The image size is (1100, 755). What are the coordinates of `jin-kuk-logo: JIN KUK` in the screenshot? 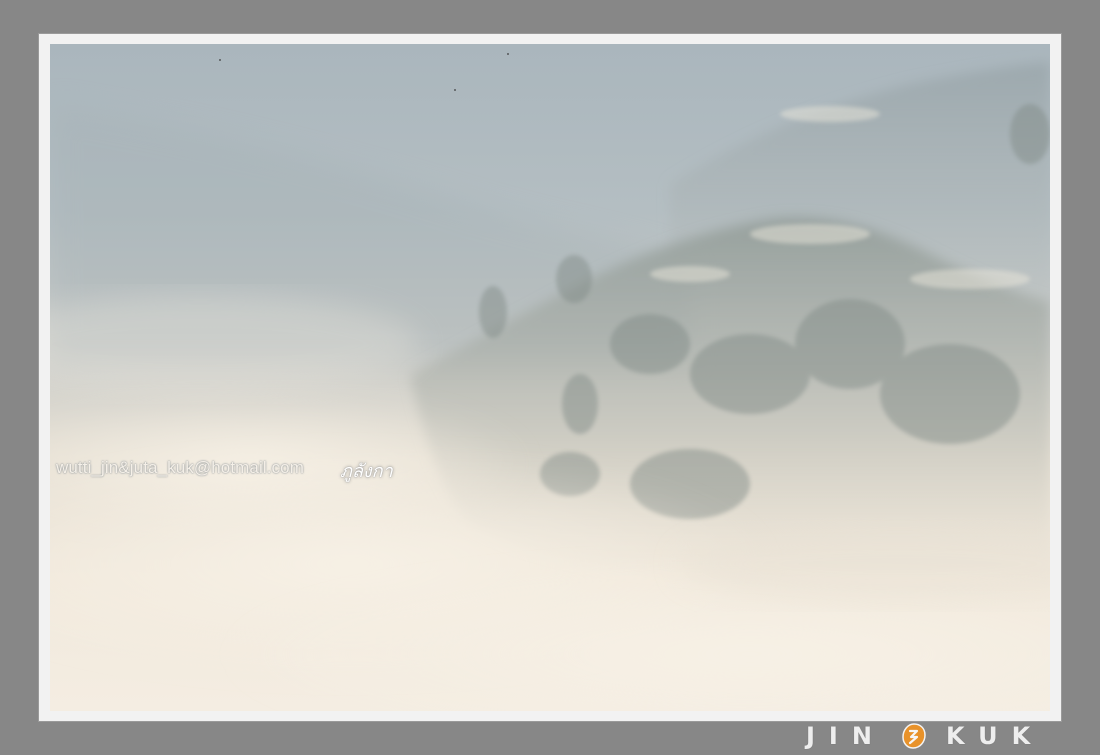 It's located at (931, 736).